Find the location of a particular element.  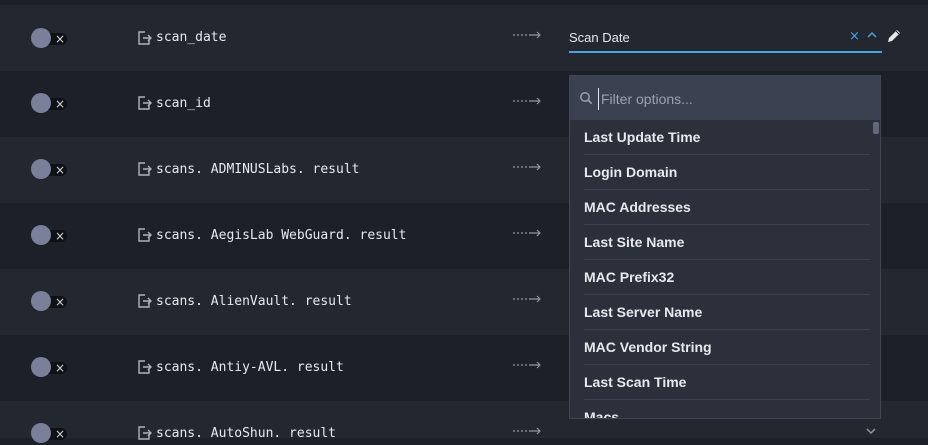

mapping-select: Scan Date × is located at coordinates (725, 39).